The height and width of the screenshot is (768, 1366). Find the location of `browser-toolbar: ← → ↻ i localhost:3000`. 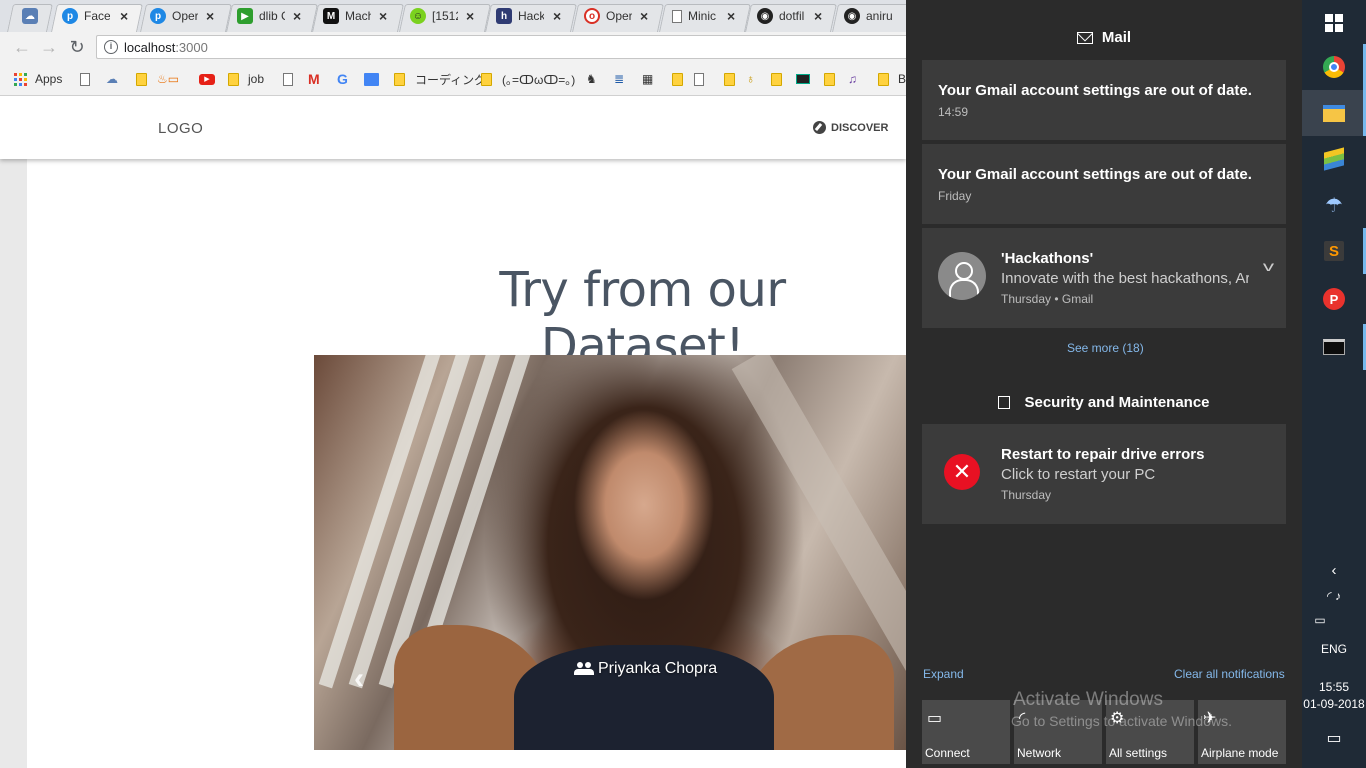

browser-toolbar: ← → ↻ i localhost:3000 is located at coordinates (453, 47).